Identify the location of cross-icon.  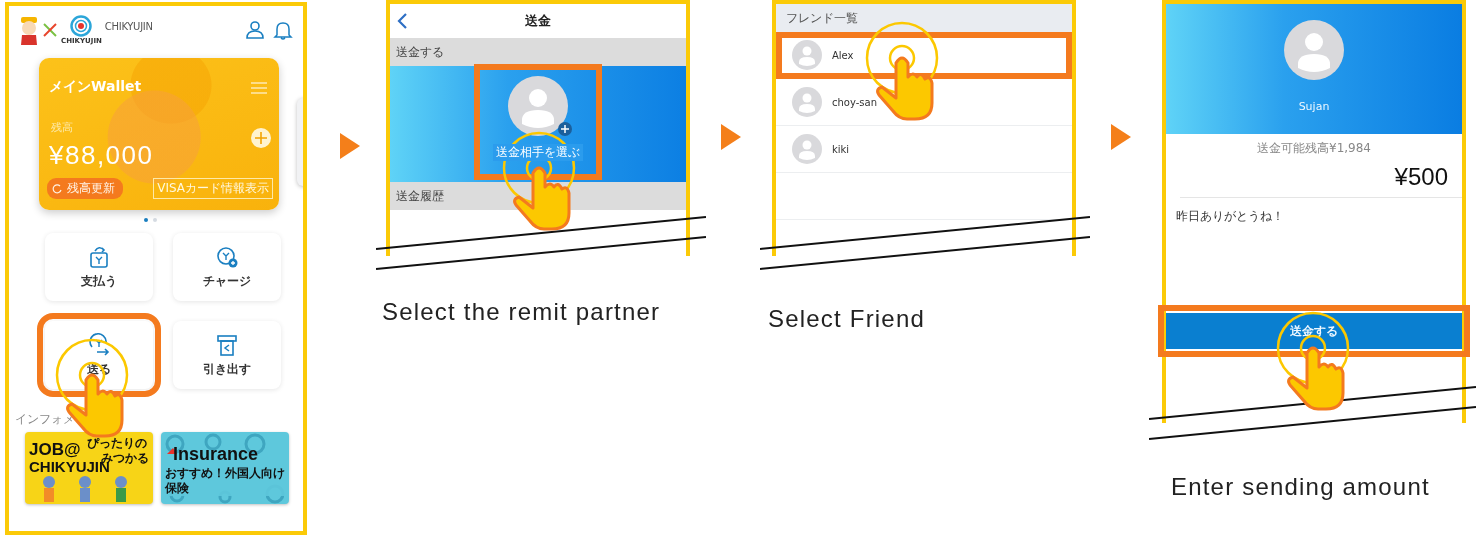
(50, 30).